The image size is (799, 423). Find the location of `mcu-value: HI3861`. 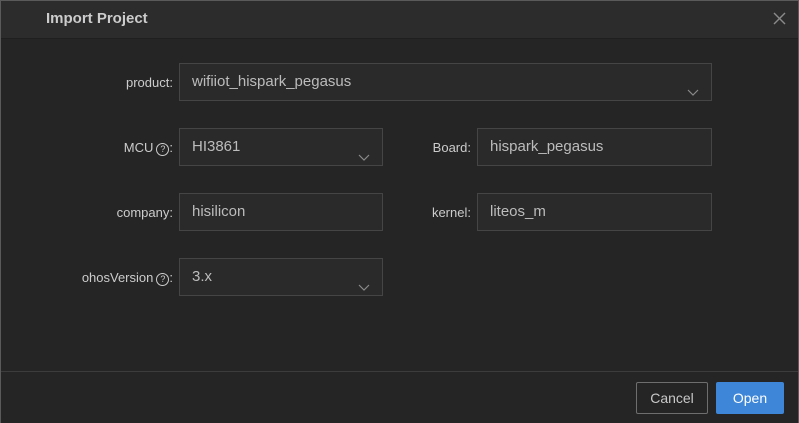

mcu-value: HI3861 is located at coordinates (216, 146).